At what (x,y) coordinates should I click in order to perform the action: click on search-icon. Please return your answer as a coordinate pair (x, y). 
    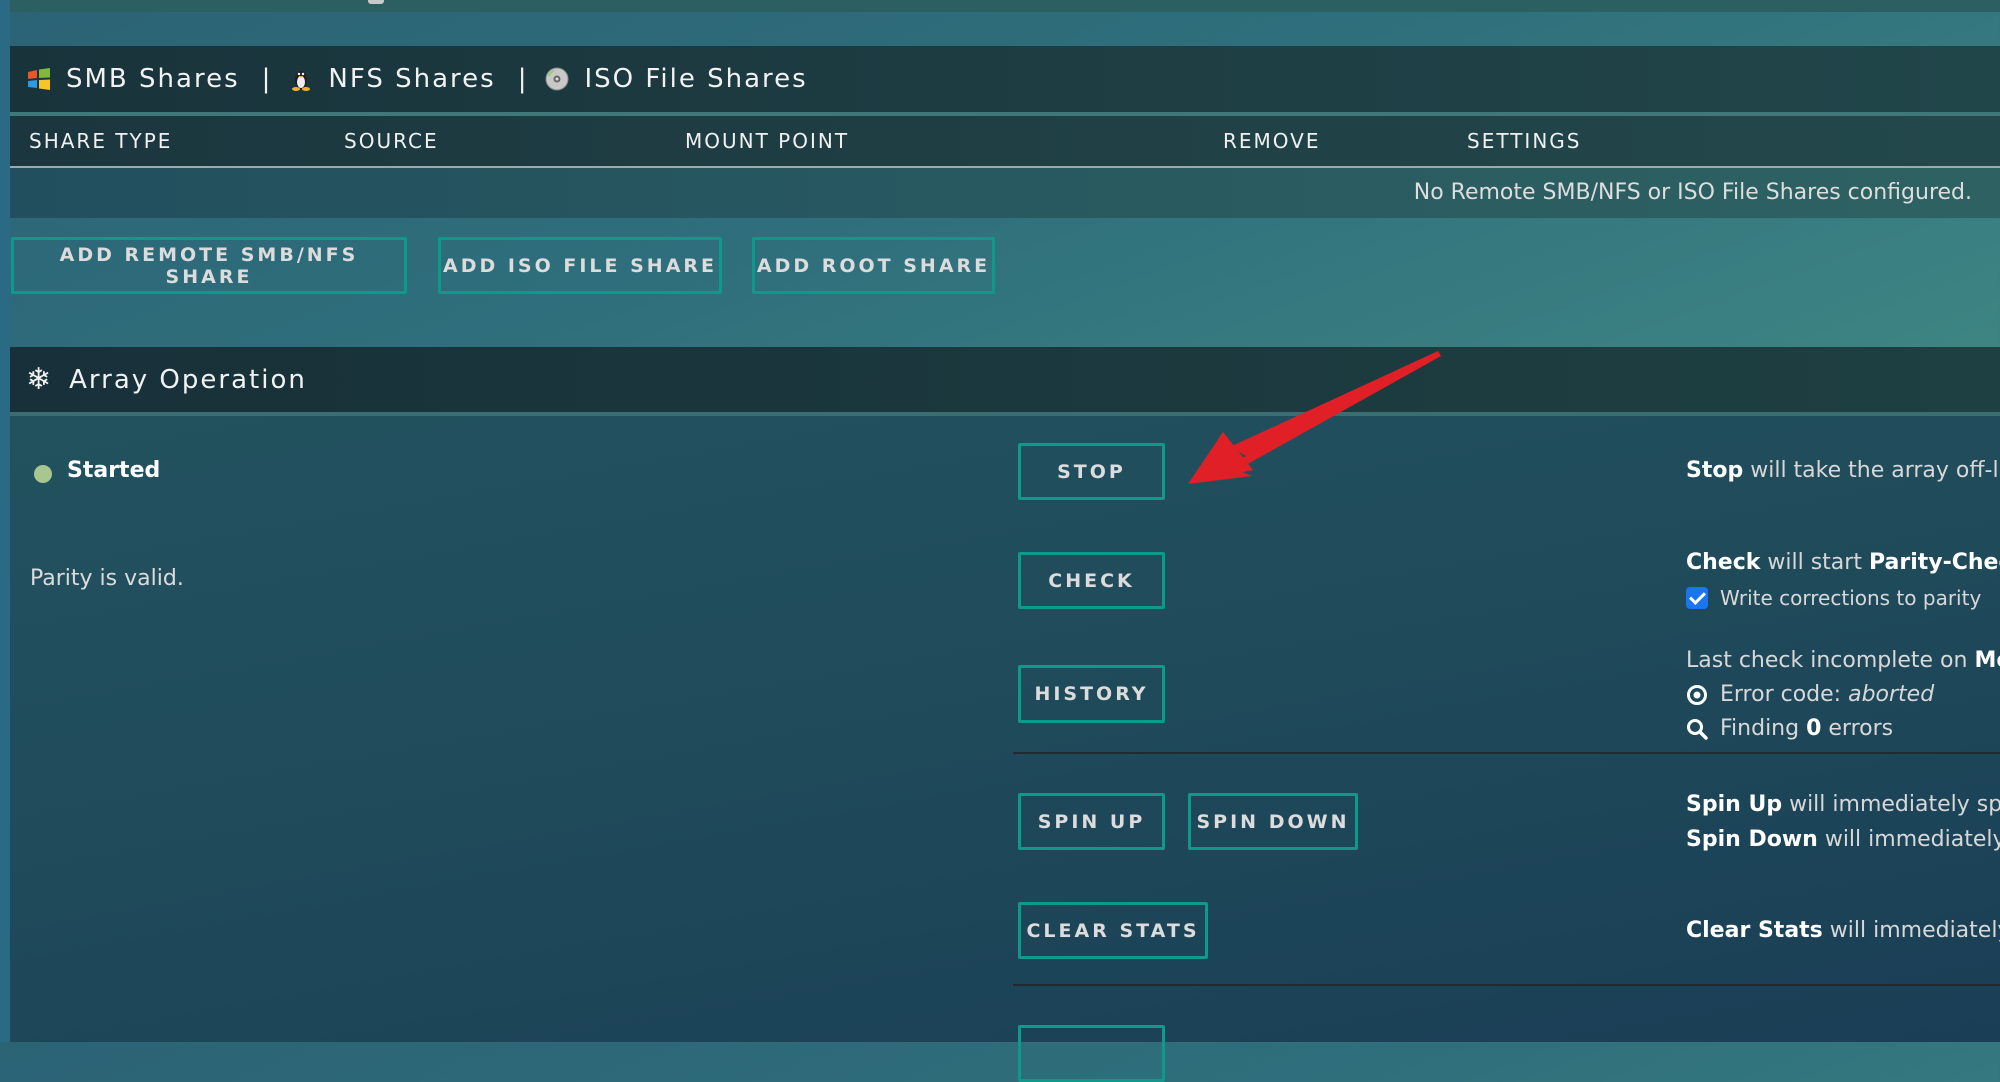
    Looking at the image, I should click on (1697, 728).